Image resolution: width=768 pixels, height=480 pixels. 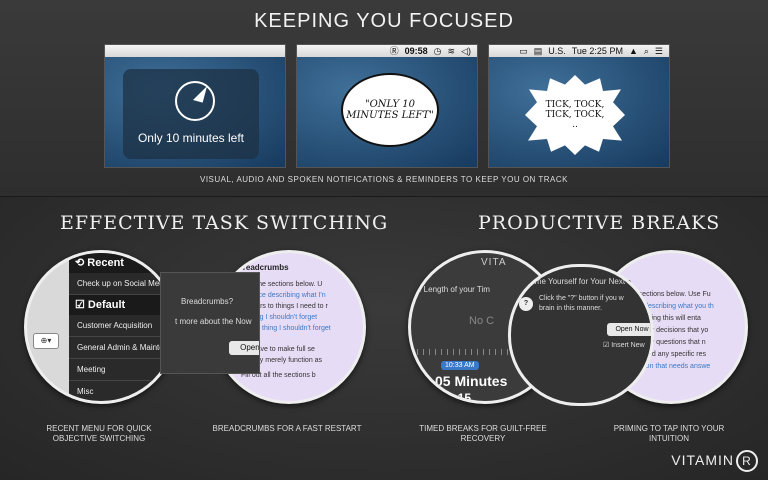 What do you see at coordinates (263, 267) in the screenshot?
I see `breadcrumbs-title: Breadcrumbs` at bounding box center [263, 267].